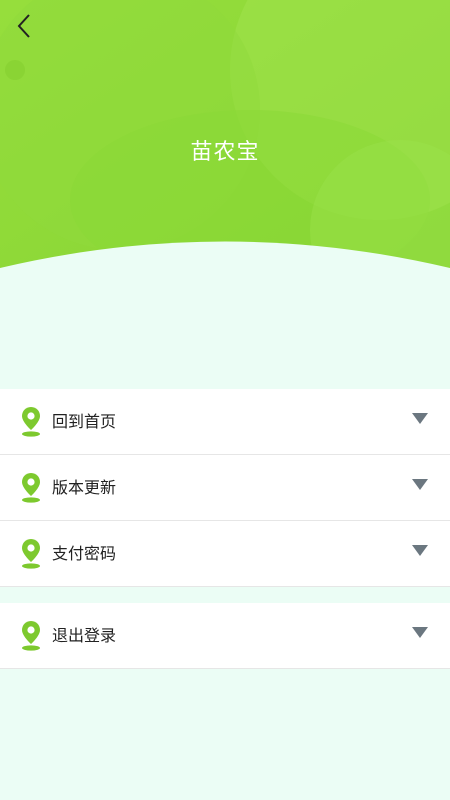 Image resolution: width=450 pixels, height=800 pixels. I want to click on menu-item-label: 退出登录, so click(84, 635).